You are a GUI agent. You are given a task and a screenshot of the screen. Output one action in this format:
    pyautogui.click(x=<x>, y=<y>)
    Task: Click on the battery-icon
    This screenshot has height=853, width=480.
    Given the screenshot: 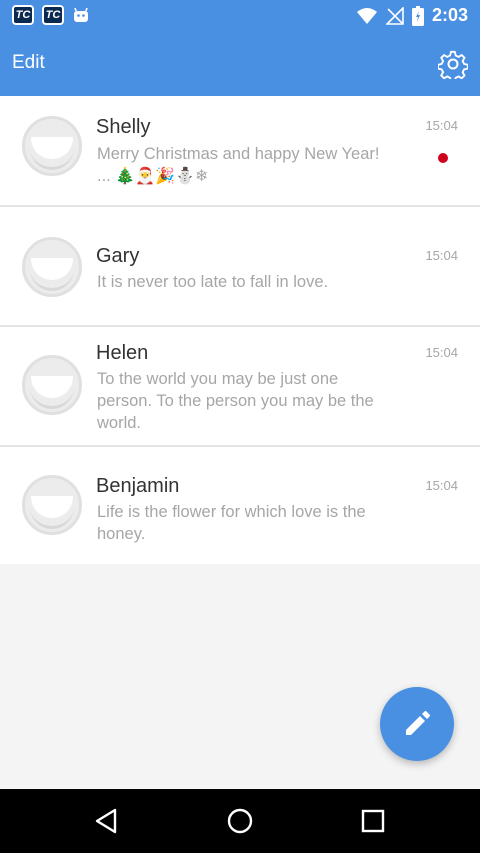 What is the action you would take?
    pyautogui.click(x=417, y=15)
    